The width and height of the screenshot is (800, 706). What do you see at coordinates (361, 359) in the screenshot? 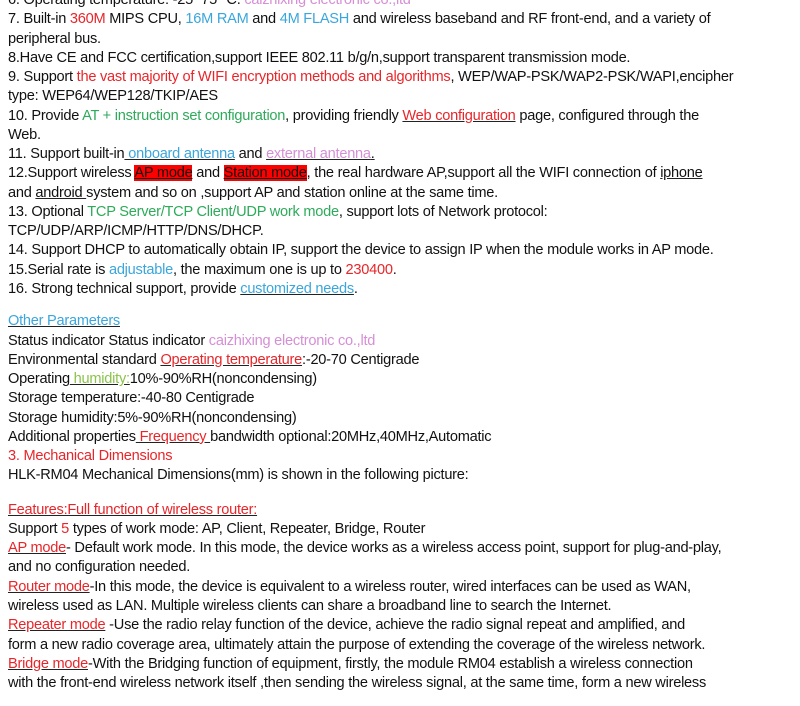
I see `text-segment: :-20-70 Centigrade` at bounding box center [361, 359].